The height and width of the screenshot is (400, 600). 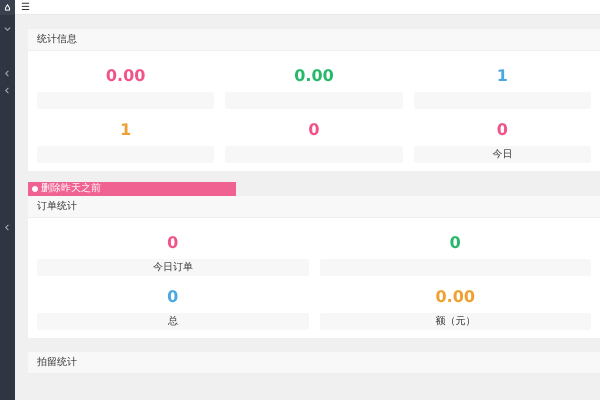 What do you see at coordinates (7, 7) in the screenshot?
I see `drop-icon` at bounding box center [7, 7].